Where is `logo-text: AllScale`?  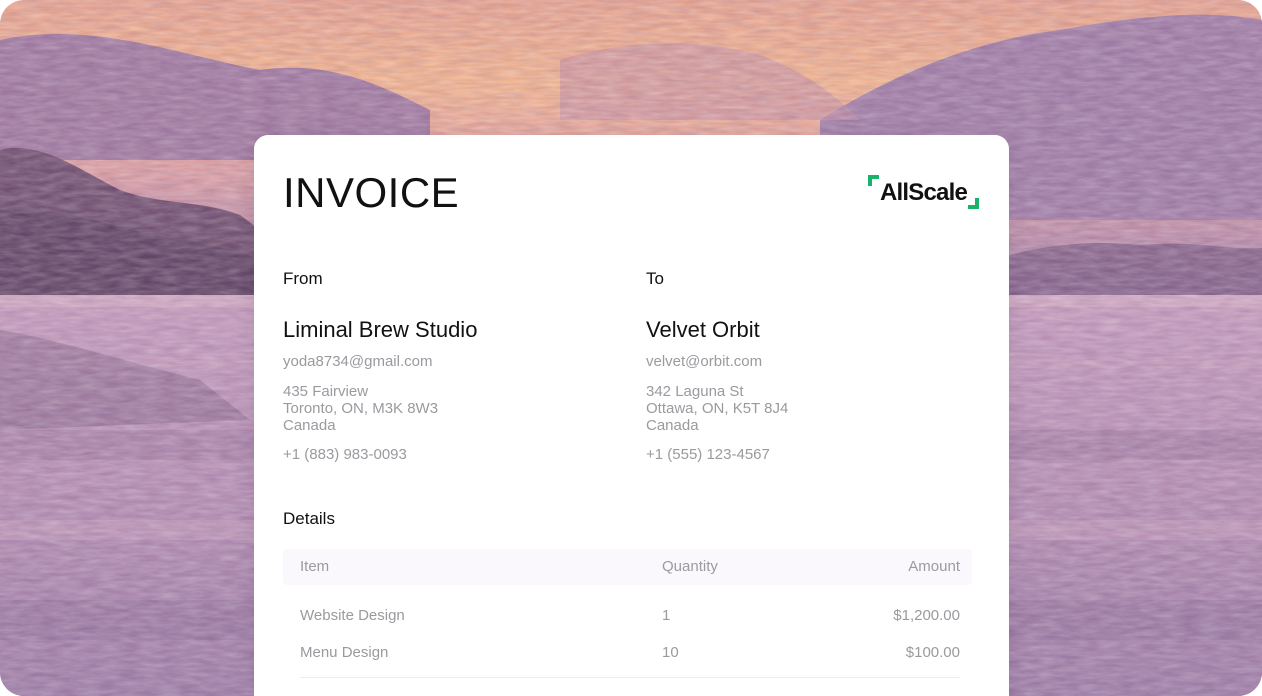
logo-text: AllScale is located at coordinates (924, 192).